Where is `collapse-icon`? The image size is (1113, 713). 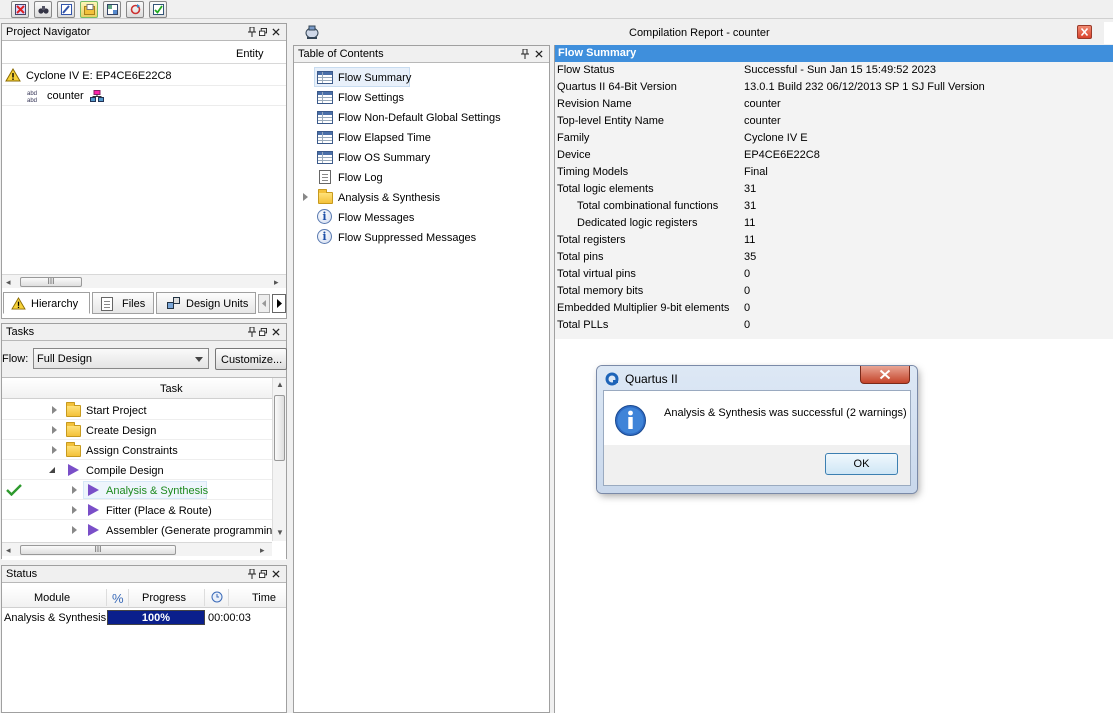
collapse-icon is located at coordinates (52, 470).